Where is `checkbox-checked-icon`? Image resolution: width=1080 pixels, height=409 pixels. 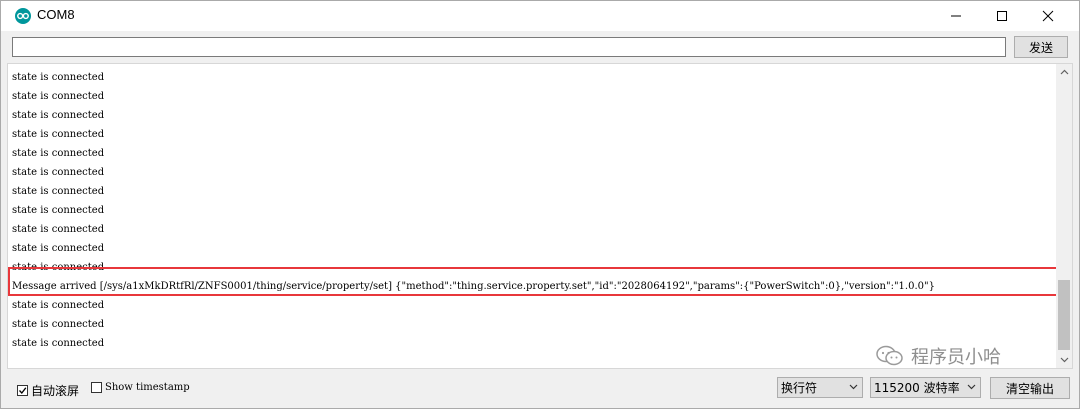 checkbox-checked-icon is located at coordinates (22, 390).